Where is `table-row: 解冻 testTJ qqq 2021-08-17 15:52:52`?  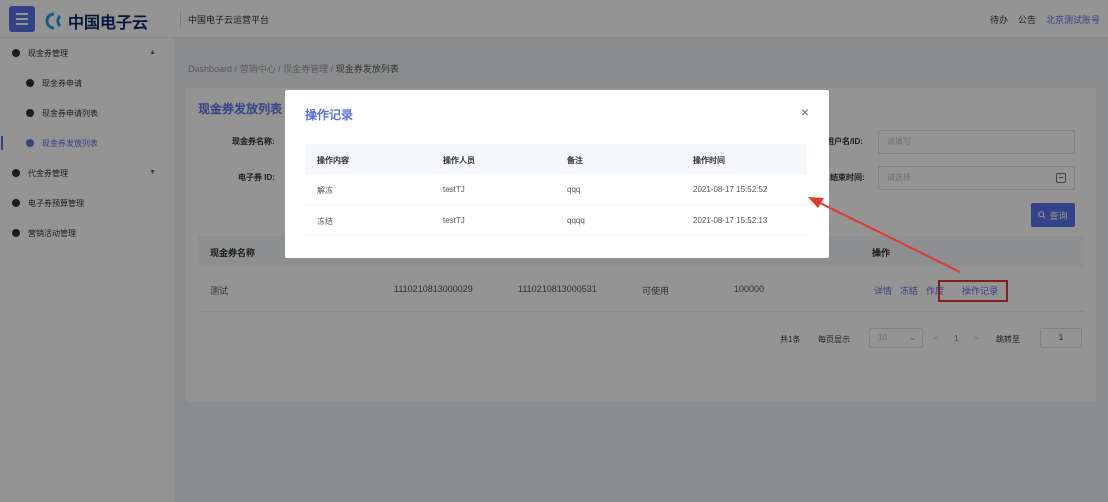
table-row: 解冻 testTJ qqq 2021-08-17 15:52:52 is located at coordinates (556, 189).